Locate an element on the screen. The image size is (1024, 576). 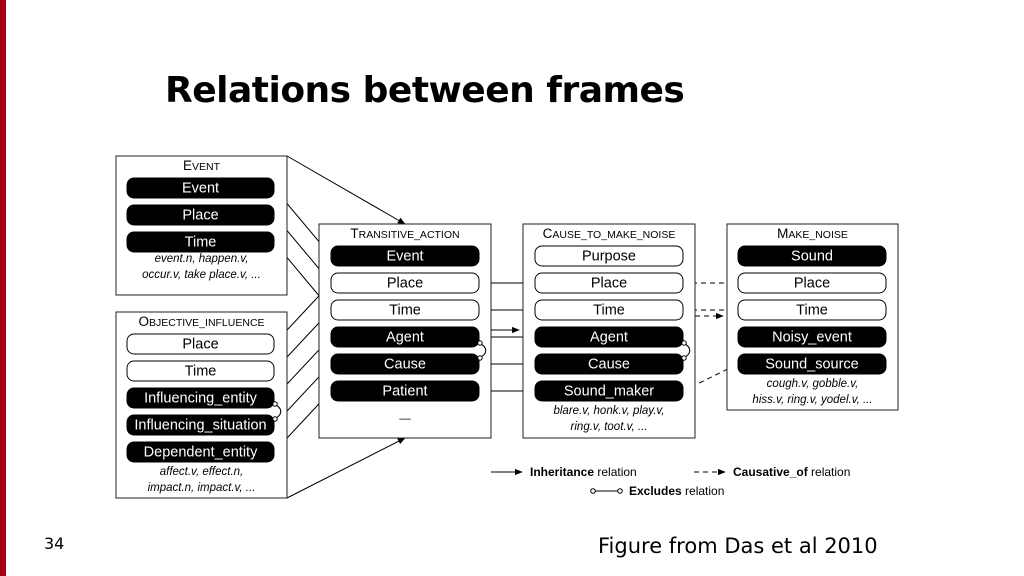
frame-element-label: Influencing_entity is located at coordinates (201, 399).